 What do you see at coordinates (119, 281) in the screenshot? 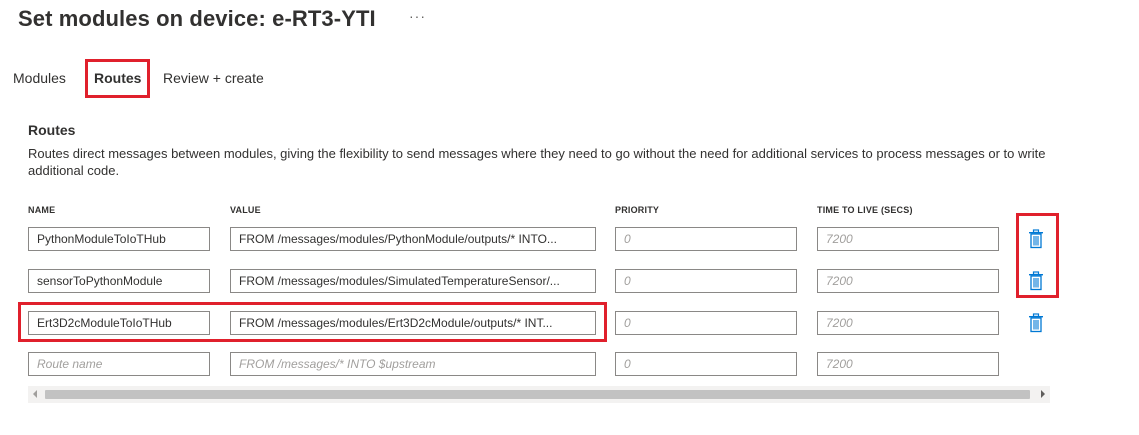
I see `route-name-field: sensorToPythonModule` at bounding box center [119, 281].